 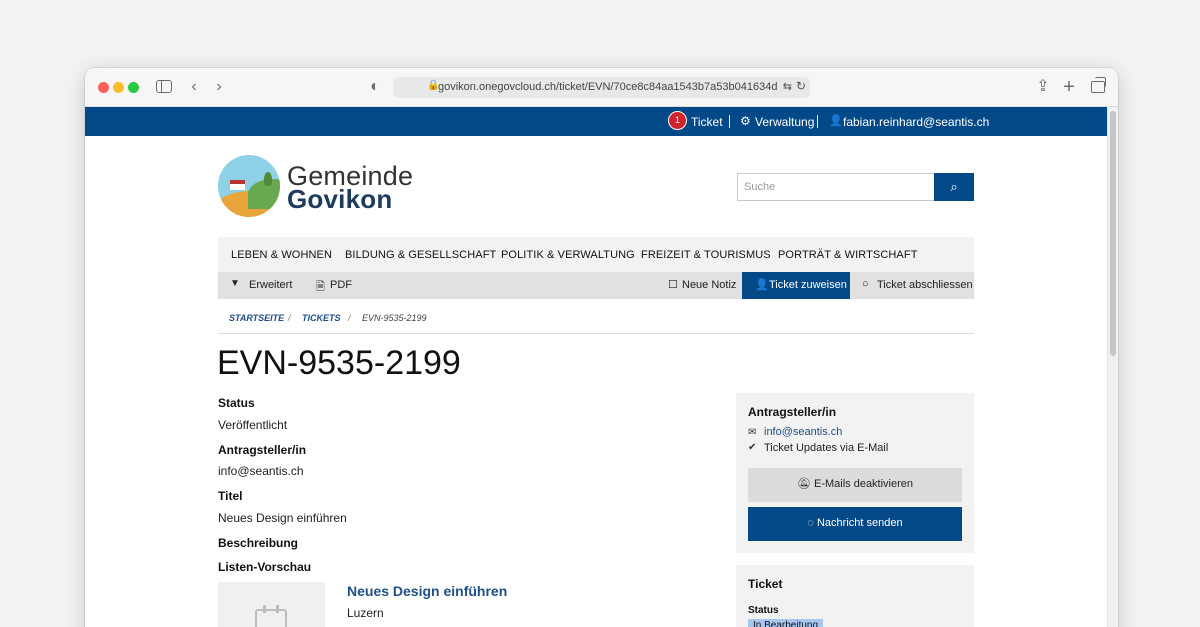 What do you see at coordinates (801, 86) in the screenshot?
I see `reload-icon: ↻` at bounding box center [801, 86].